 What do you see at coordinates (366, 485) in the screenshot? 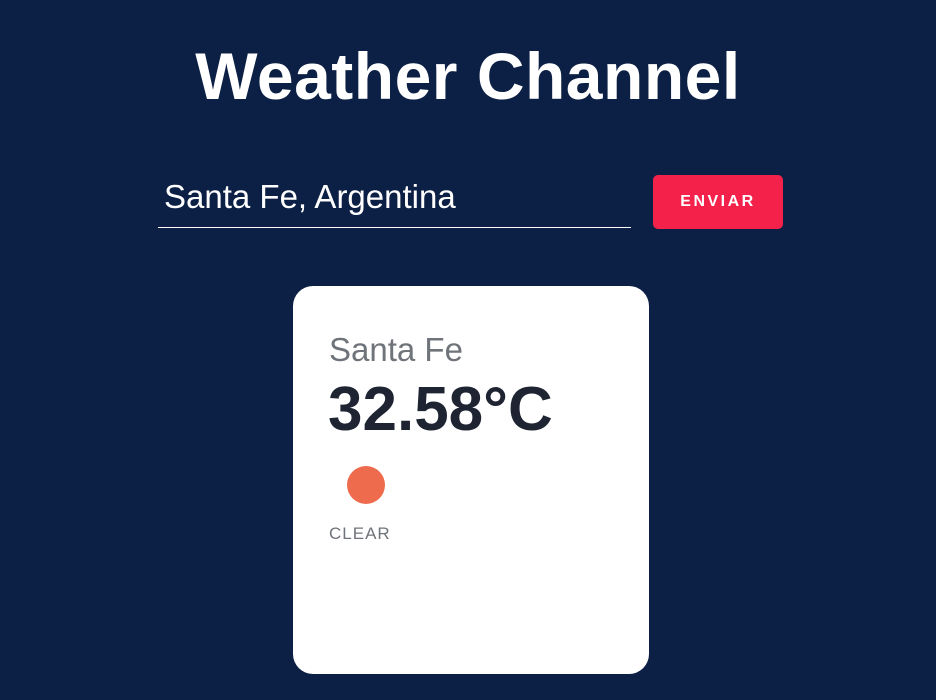
I see `sun-icon` at bounding box center [366, 485].